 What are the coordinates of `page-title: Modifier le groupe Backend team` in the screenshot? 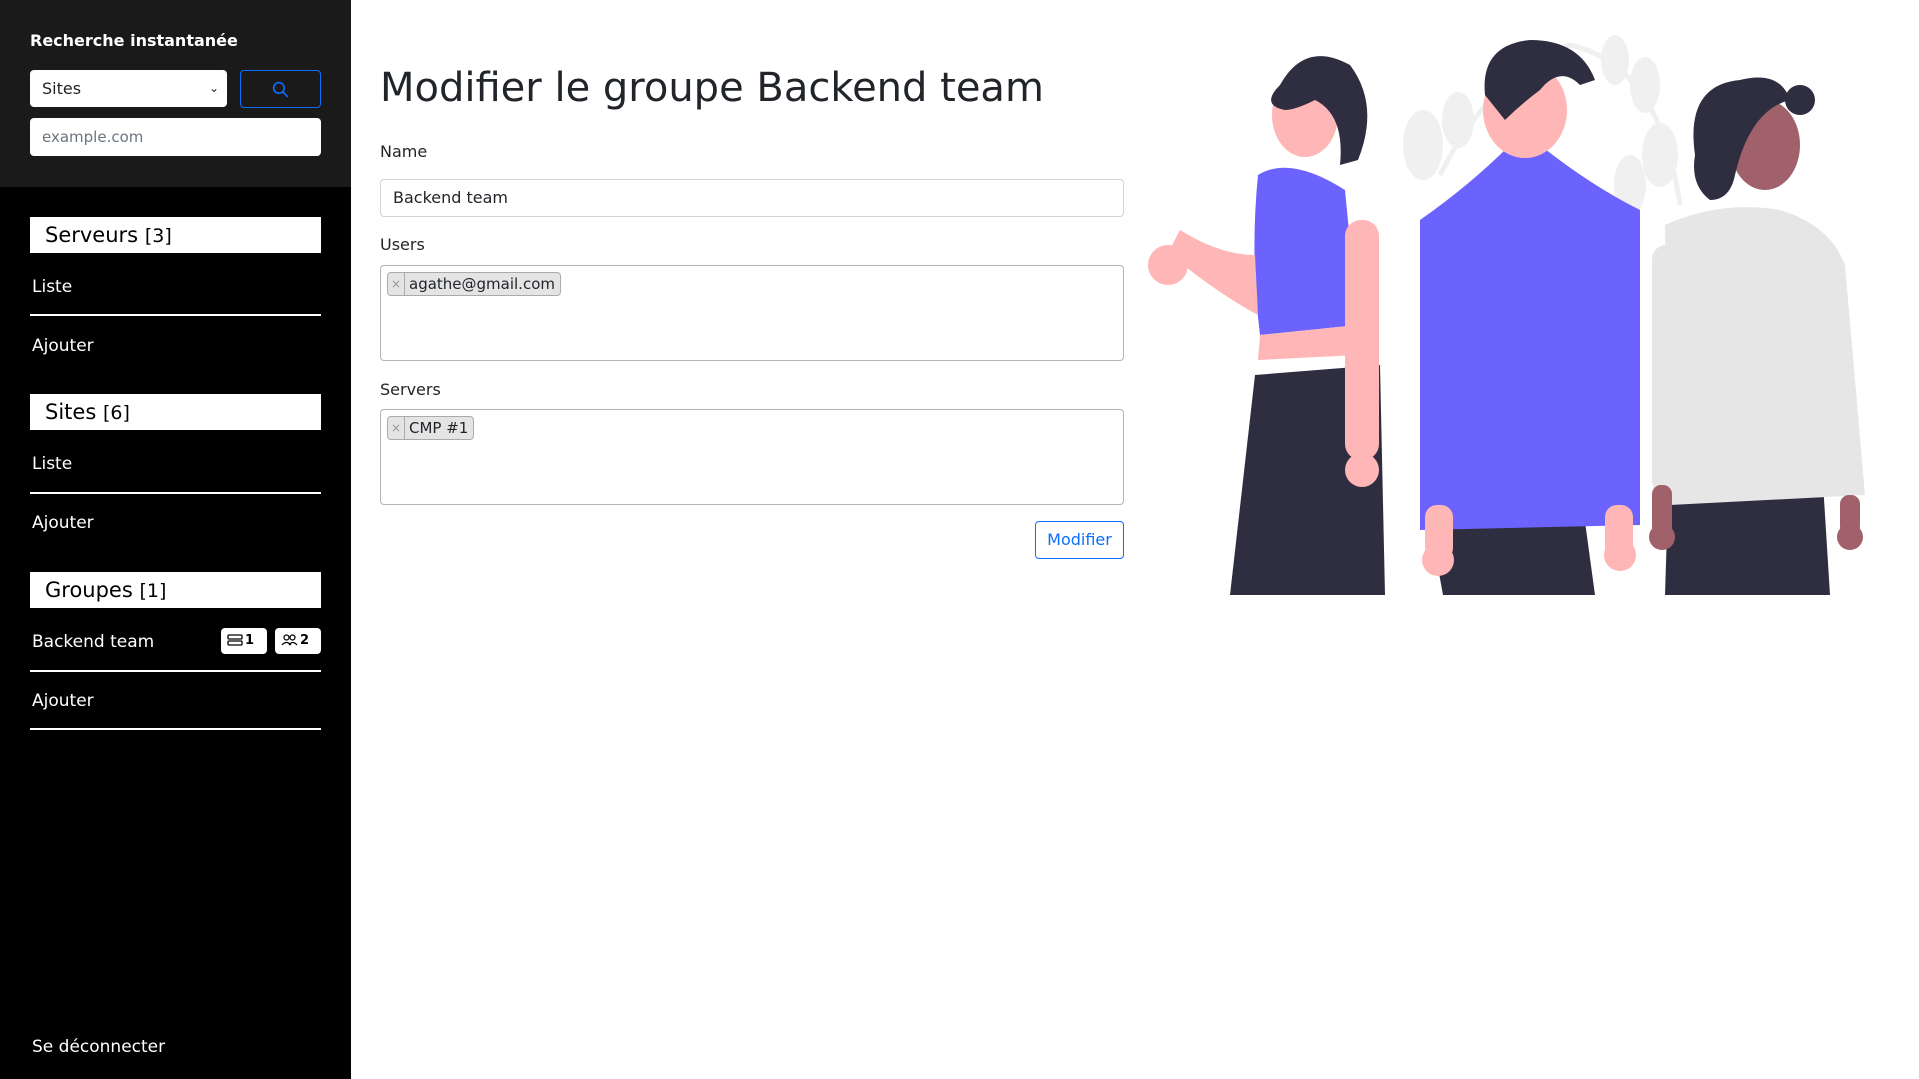 It's located at (712, 88).